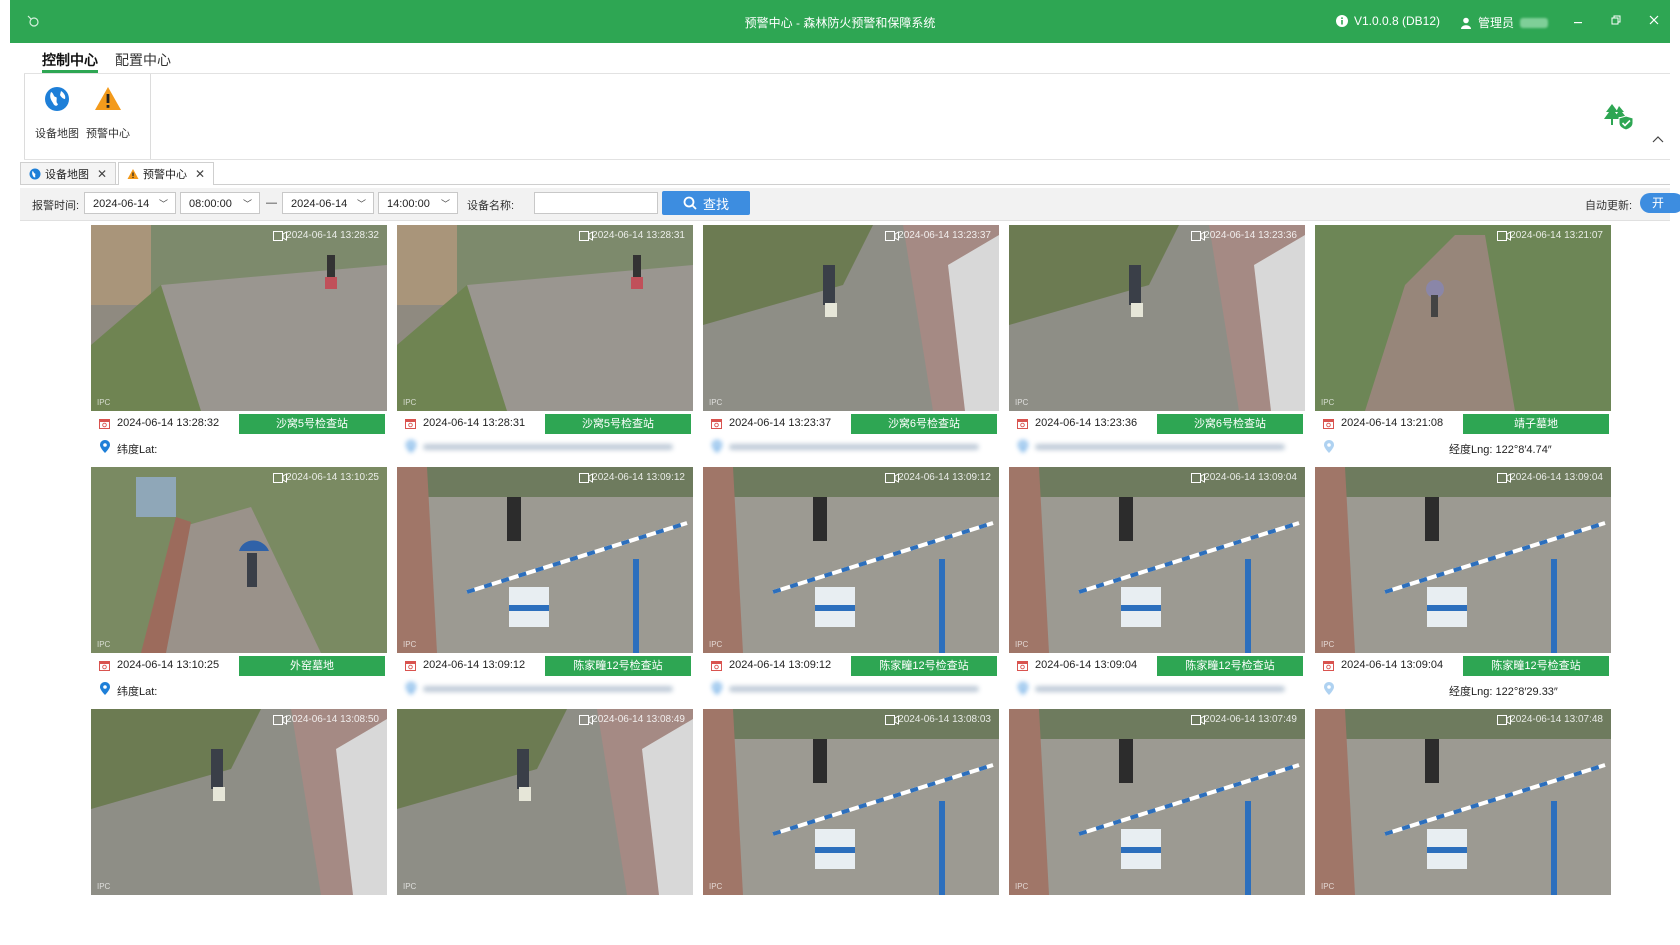  Describe the element at coordinates (1504, 22) in the screenshot. I see `user-menu: 管理员` at that location.